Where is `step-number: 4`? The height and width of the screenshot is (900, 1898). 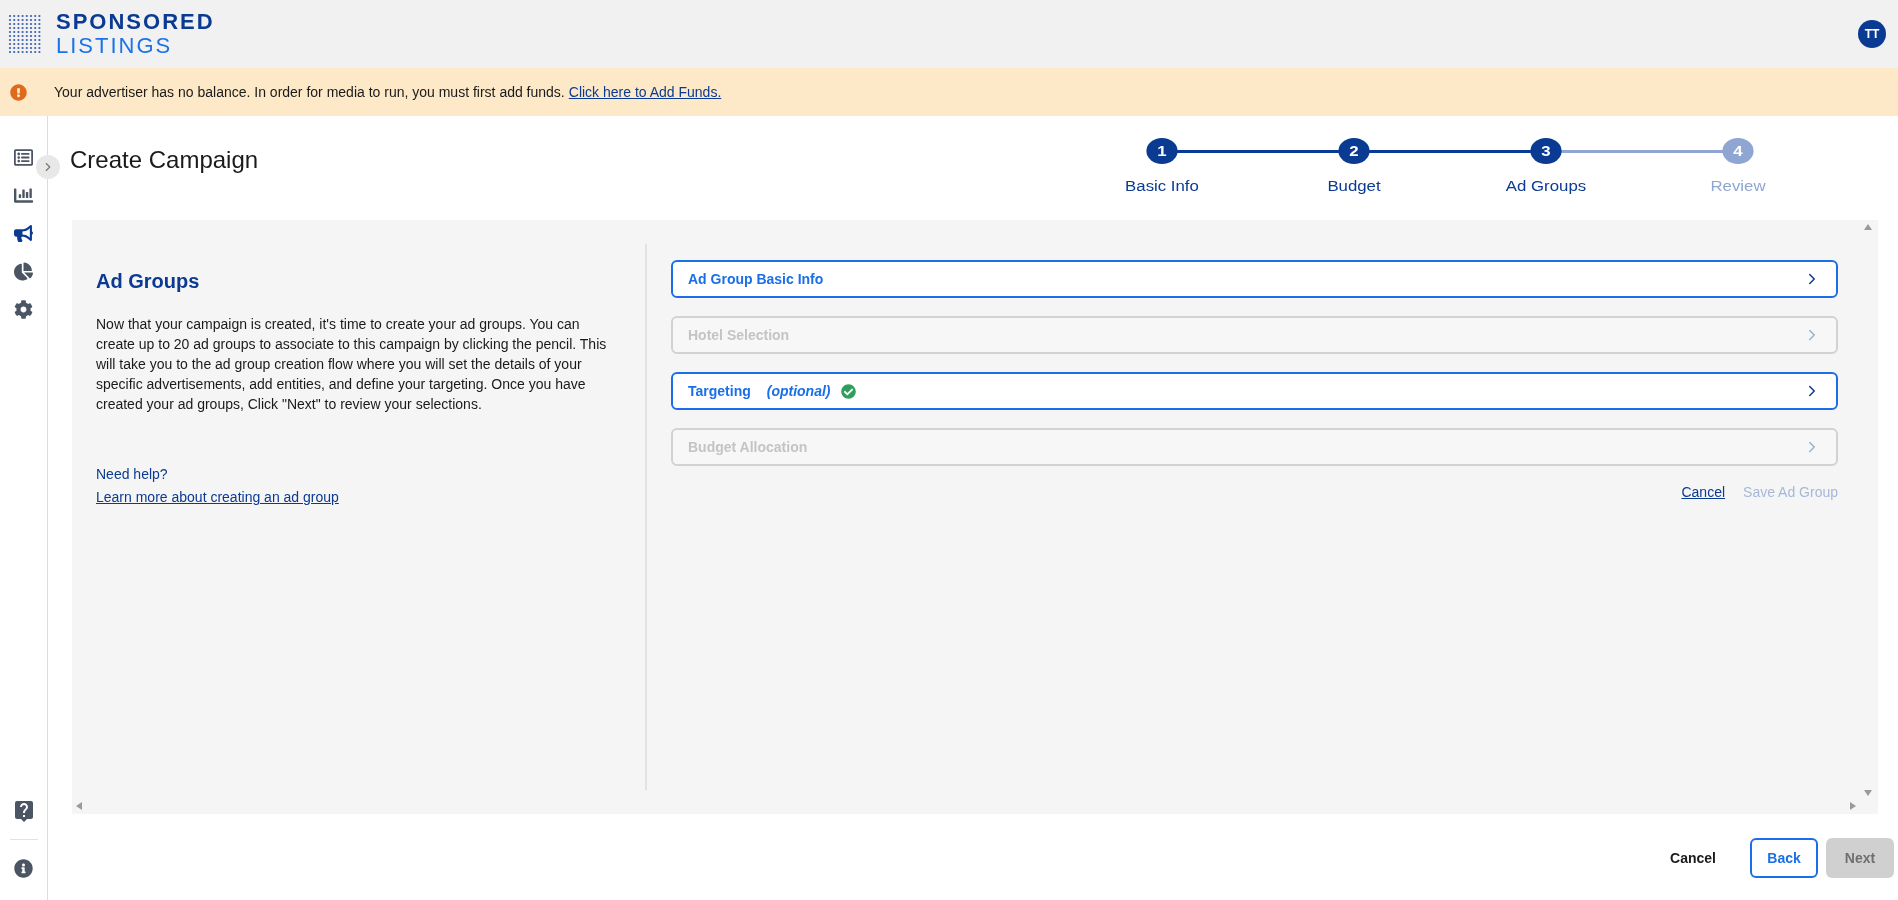 step-number: 4 is located at coordinates (1738, 151).